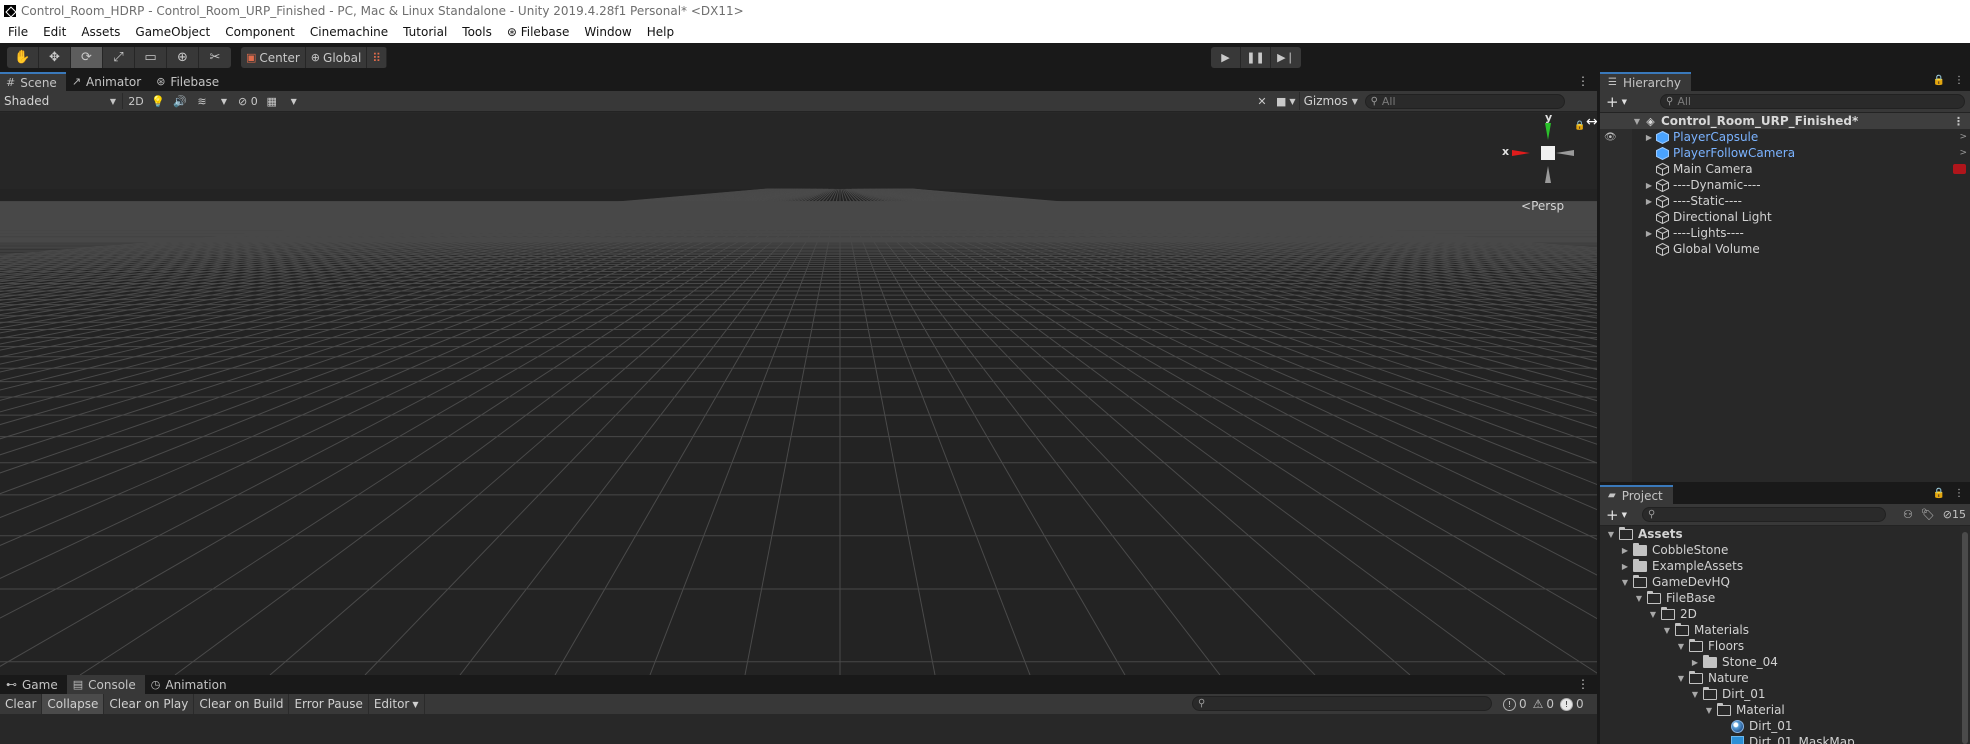 This screenshot has width=1970, height=744. What do you see at coordinates (1464, 101) in the screenshot?
I see `scene-search-input: ⚲ All` at bounding box center [1464, 101].